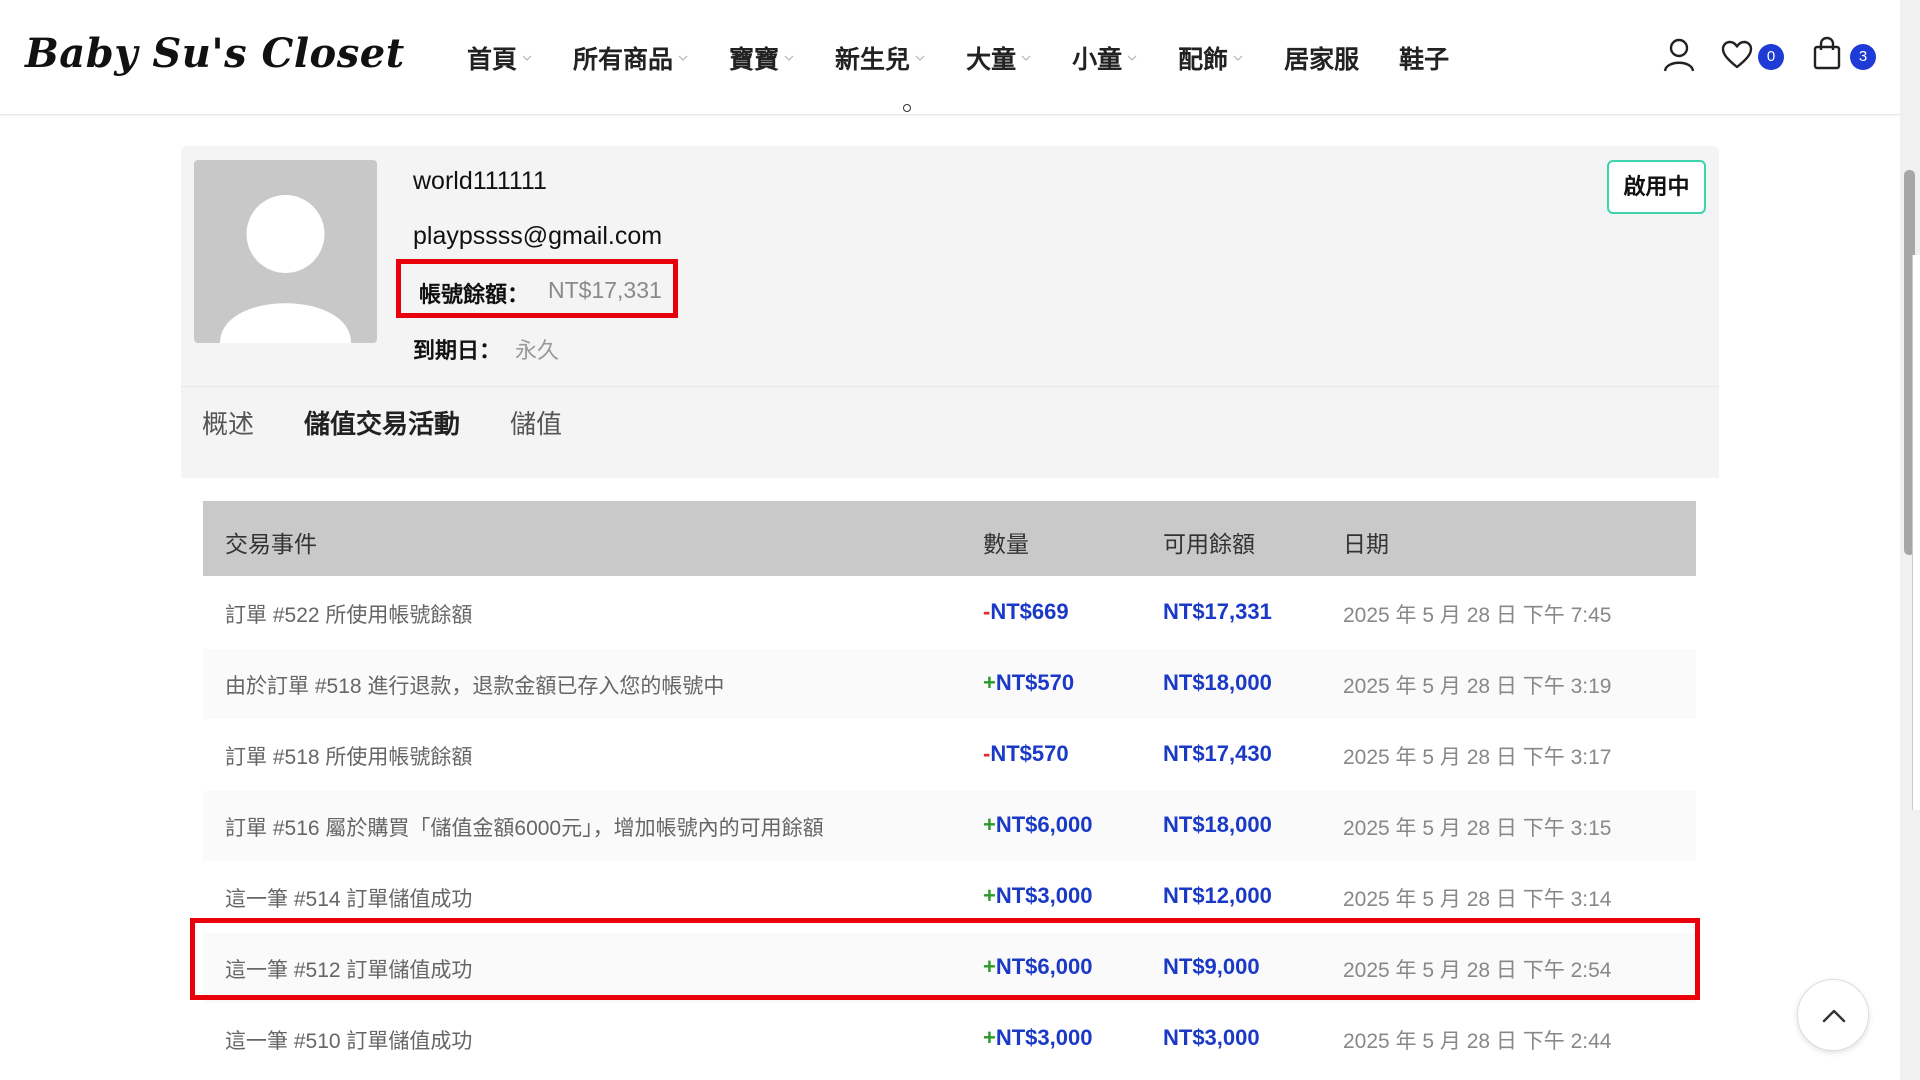 The height and width of the screenshot is (1080, 1920). What do you see at coordinates (382, 422) in the screenshot?
I see `tab-transactions: 儲值交易活動` at bounding box center [382, 422].